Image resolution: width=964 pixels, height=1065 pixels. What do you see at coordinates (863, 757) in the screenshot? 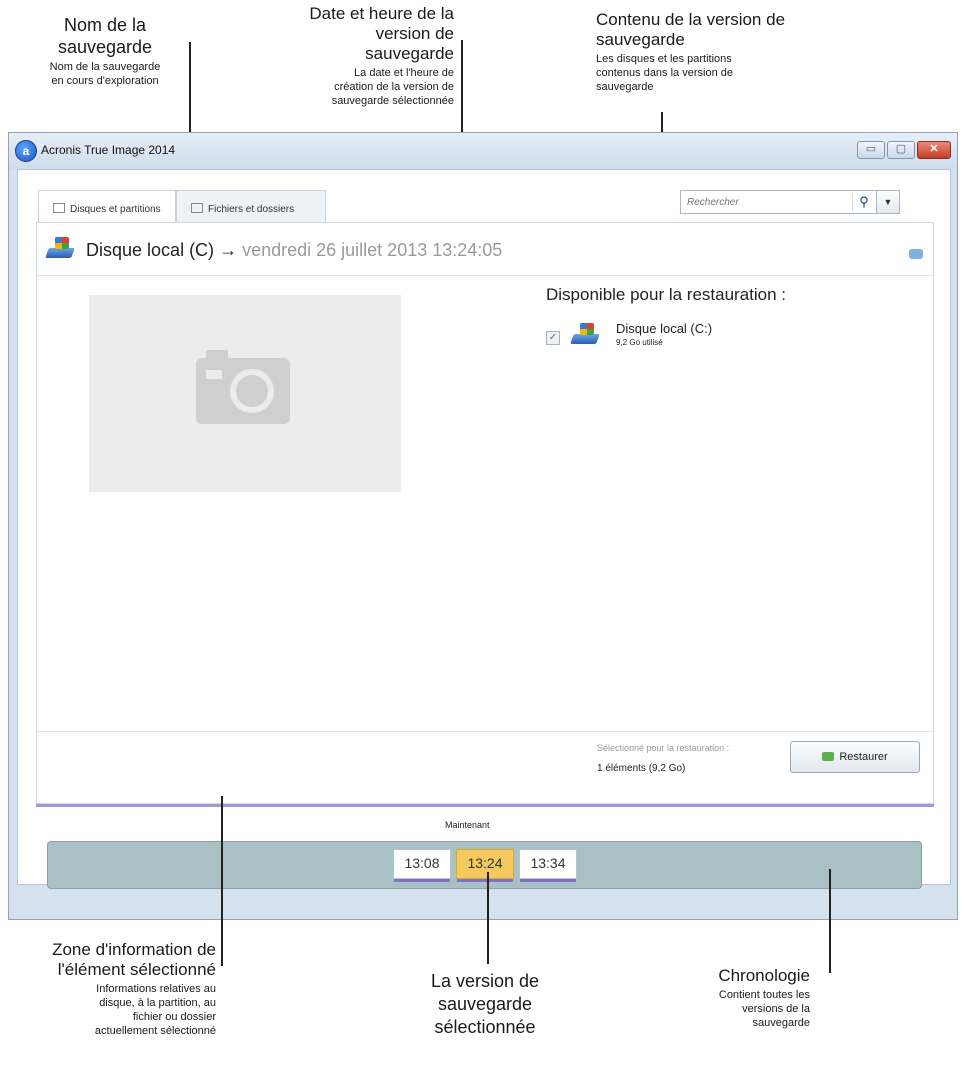
I see `restore-button-label: Restaurer` at bounding box center [863, 757].